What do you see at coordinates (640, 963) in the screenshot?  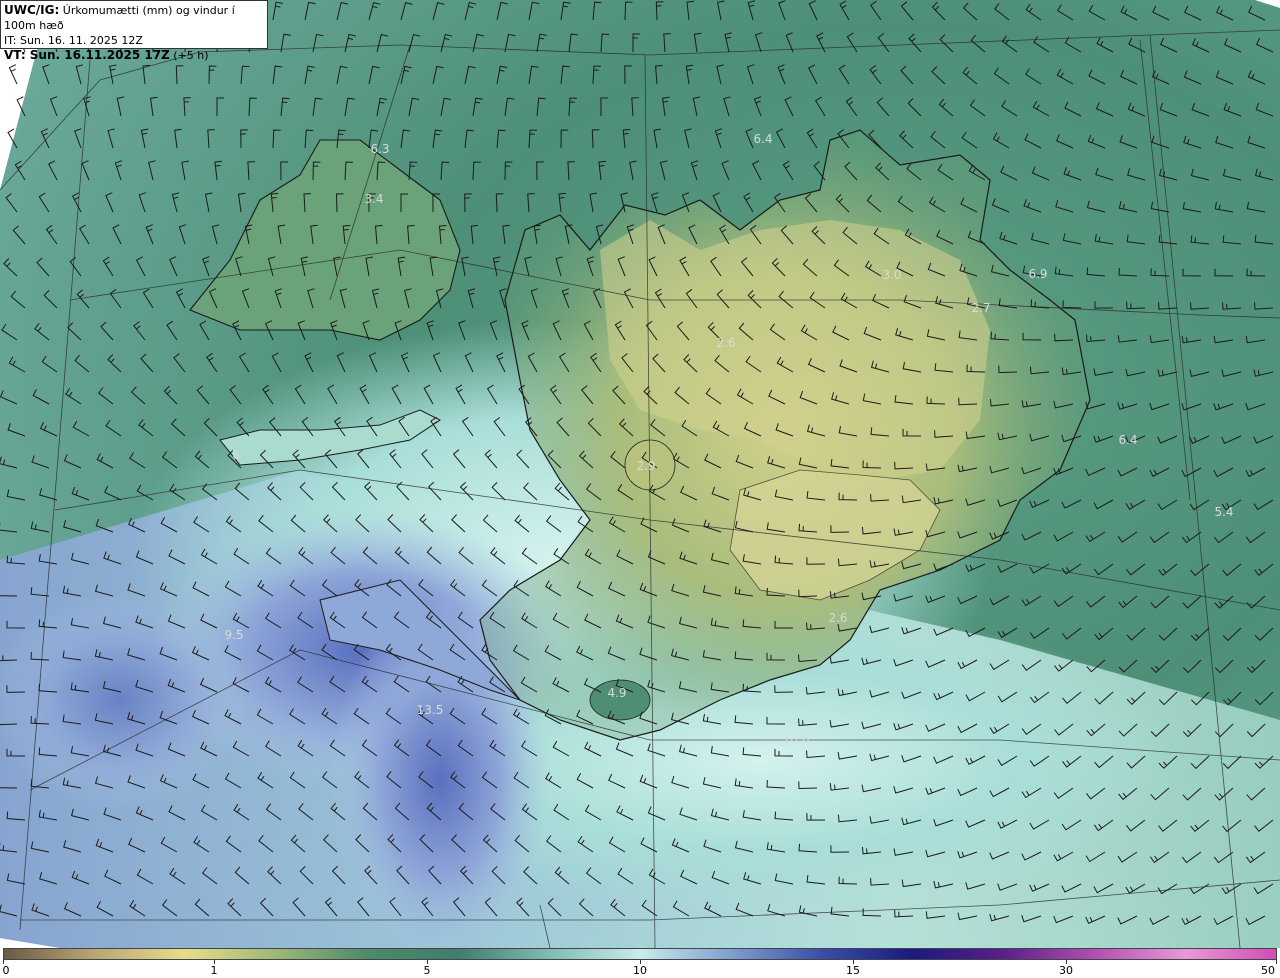 I see `colorbar: 0 1 5 10 15 30 50` at bounding box center [640, 963].